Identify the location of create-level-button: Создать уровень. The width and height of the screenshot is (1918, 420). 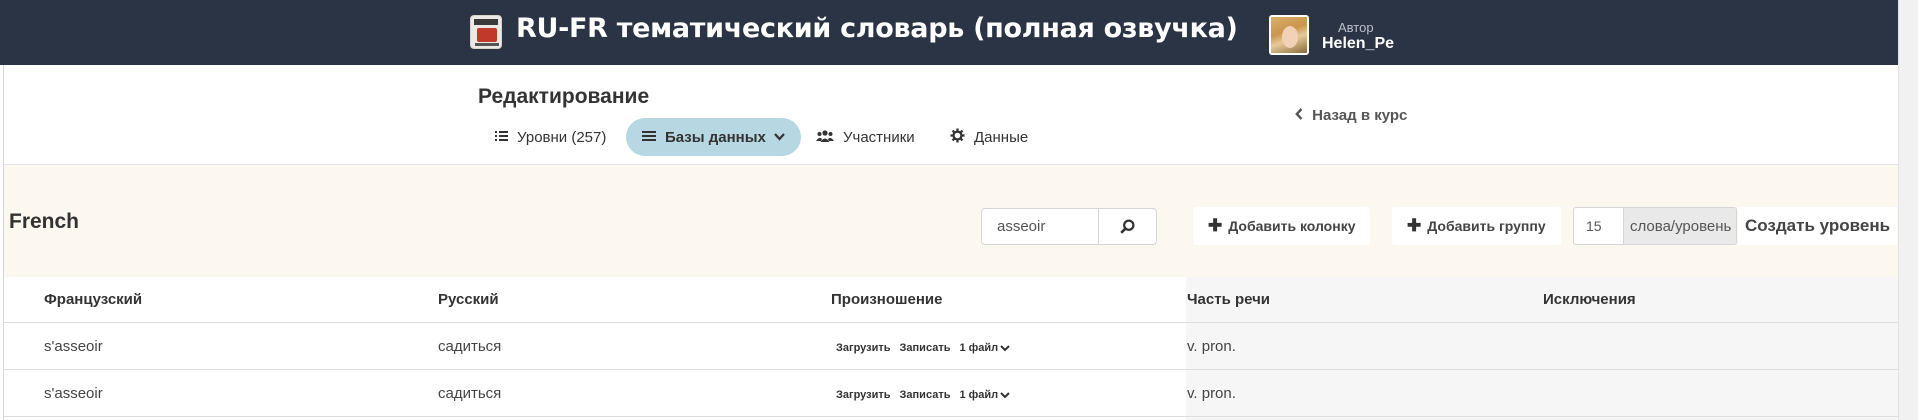
(1818, 226).